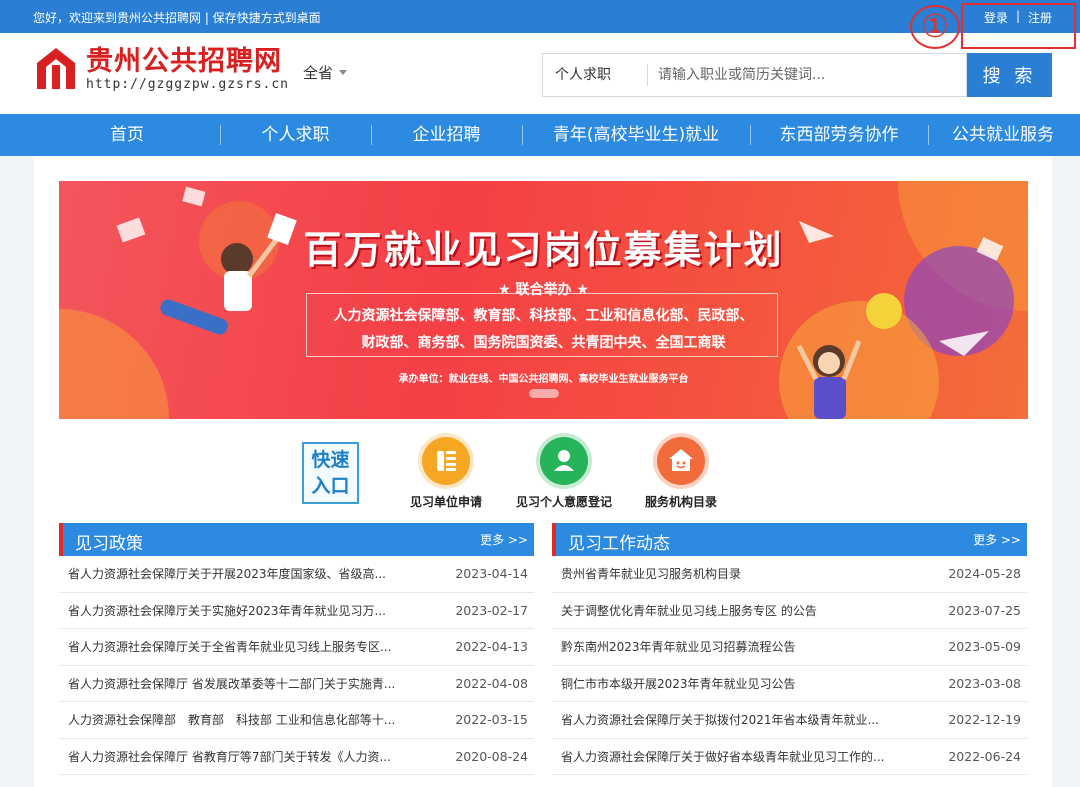  I want to click on banner-title: 百万就业见习岗位募集计划, so click(543, 250).